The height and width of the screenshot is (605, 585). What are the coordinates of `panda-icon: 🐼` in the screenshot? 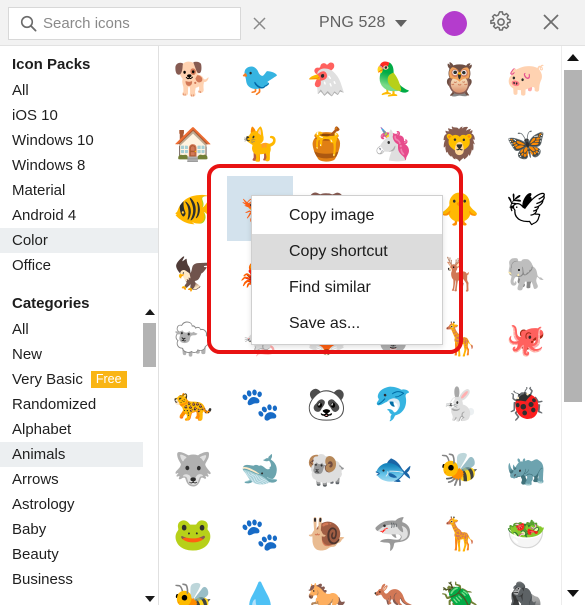 It's located at (326, 403).